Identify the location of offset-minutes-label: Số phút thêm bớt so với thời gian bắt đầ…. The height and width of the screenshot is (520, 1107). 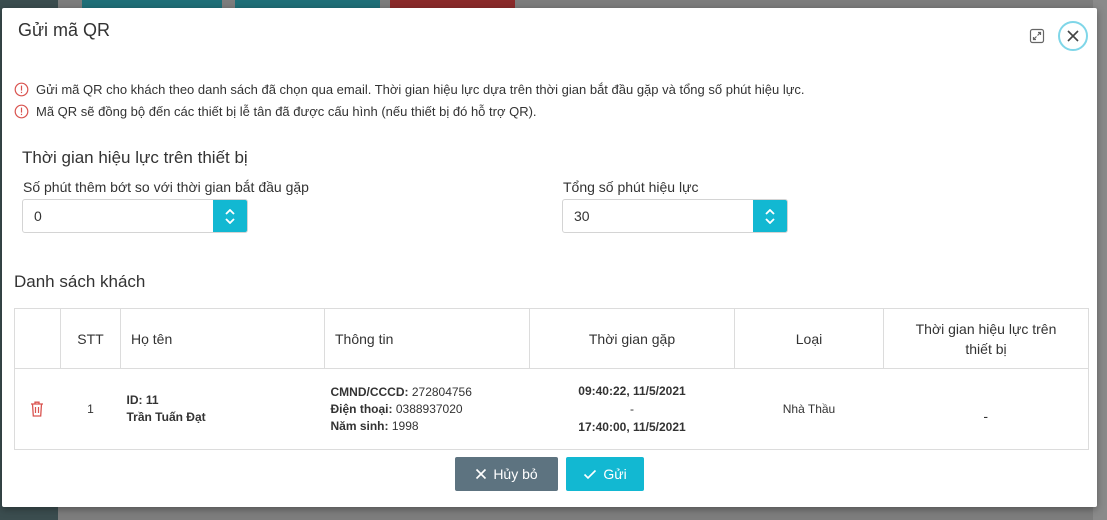
(166, 187).